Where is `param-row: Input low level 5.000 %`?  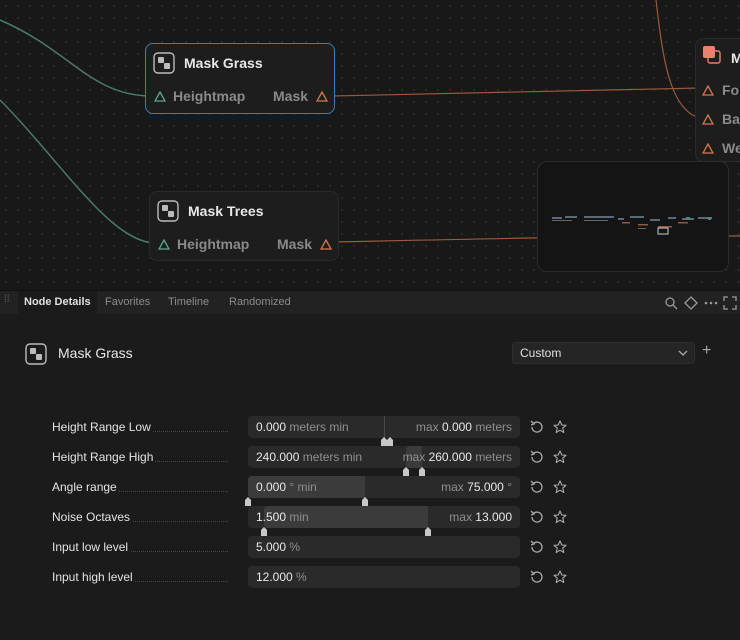 param-row: Input low level 5.000 % is located at coordinates (370, 547).